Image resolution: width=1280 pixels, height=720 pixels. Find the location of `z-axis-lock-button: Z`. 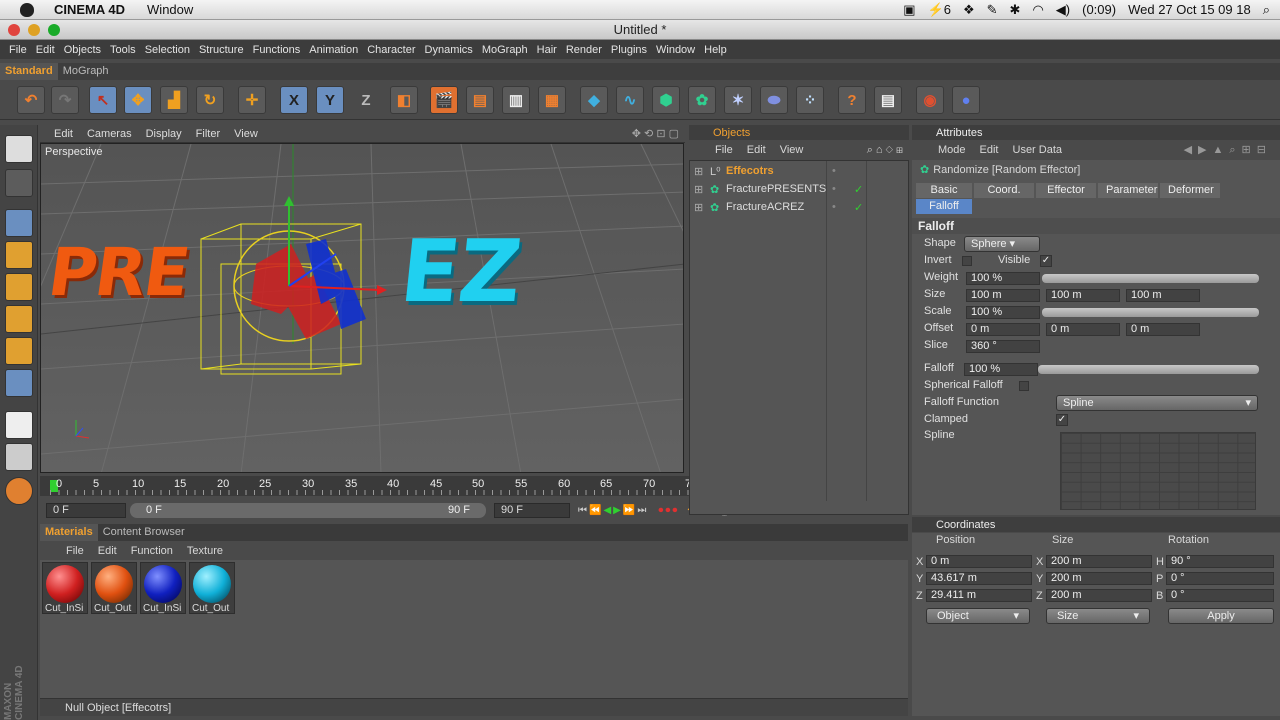

z-axis-lock-button: Z is located at coordinates (366, 100).